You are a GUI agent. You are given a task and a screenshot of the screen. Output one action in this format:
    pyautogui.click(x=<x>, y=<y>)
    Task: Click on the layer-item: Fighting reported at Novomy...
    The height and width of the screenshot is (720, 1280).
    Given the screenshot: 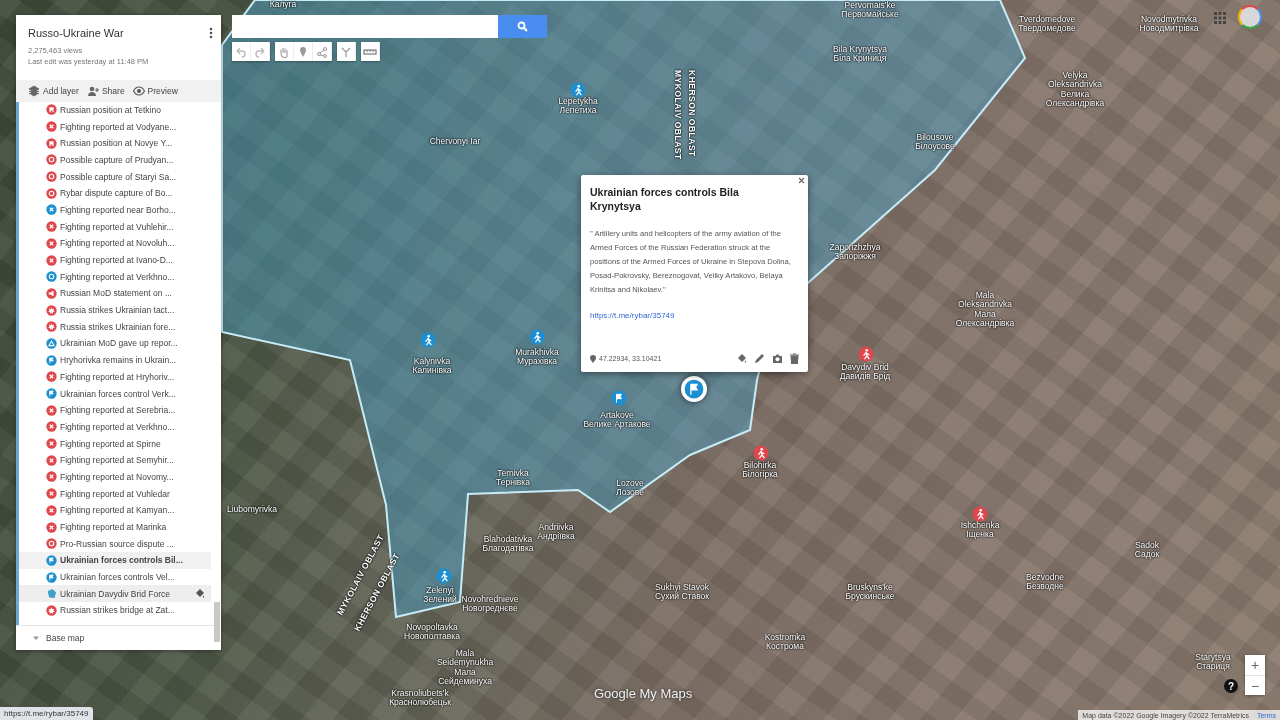 What is the action you would take?
    pyautogui.click(x=115, y=477)
    